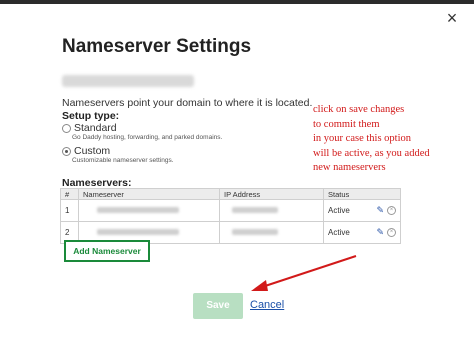 The height and width of the screenshot is (353, 474). I want to click on table-row: 1 Active ✎ ×, so click(230, 210).